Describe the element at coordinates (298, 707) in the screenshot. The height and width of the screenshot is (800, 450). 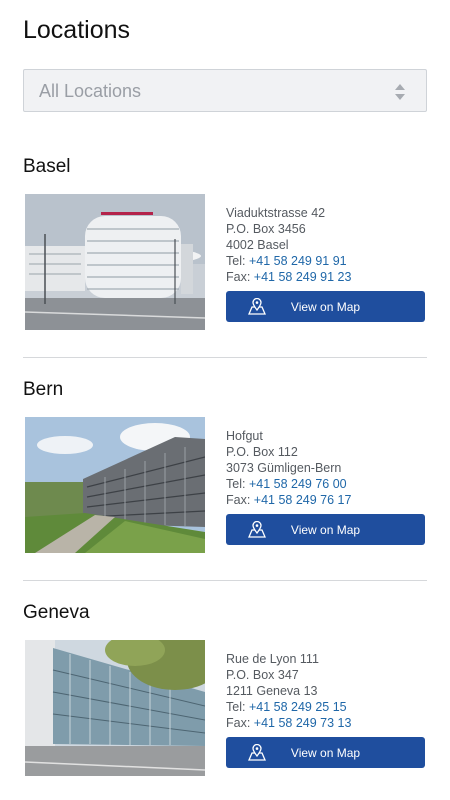
I see `tel-link: +41 58 249 25 15` at that location.